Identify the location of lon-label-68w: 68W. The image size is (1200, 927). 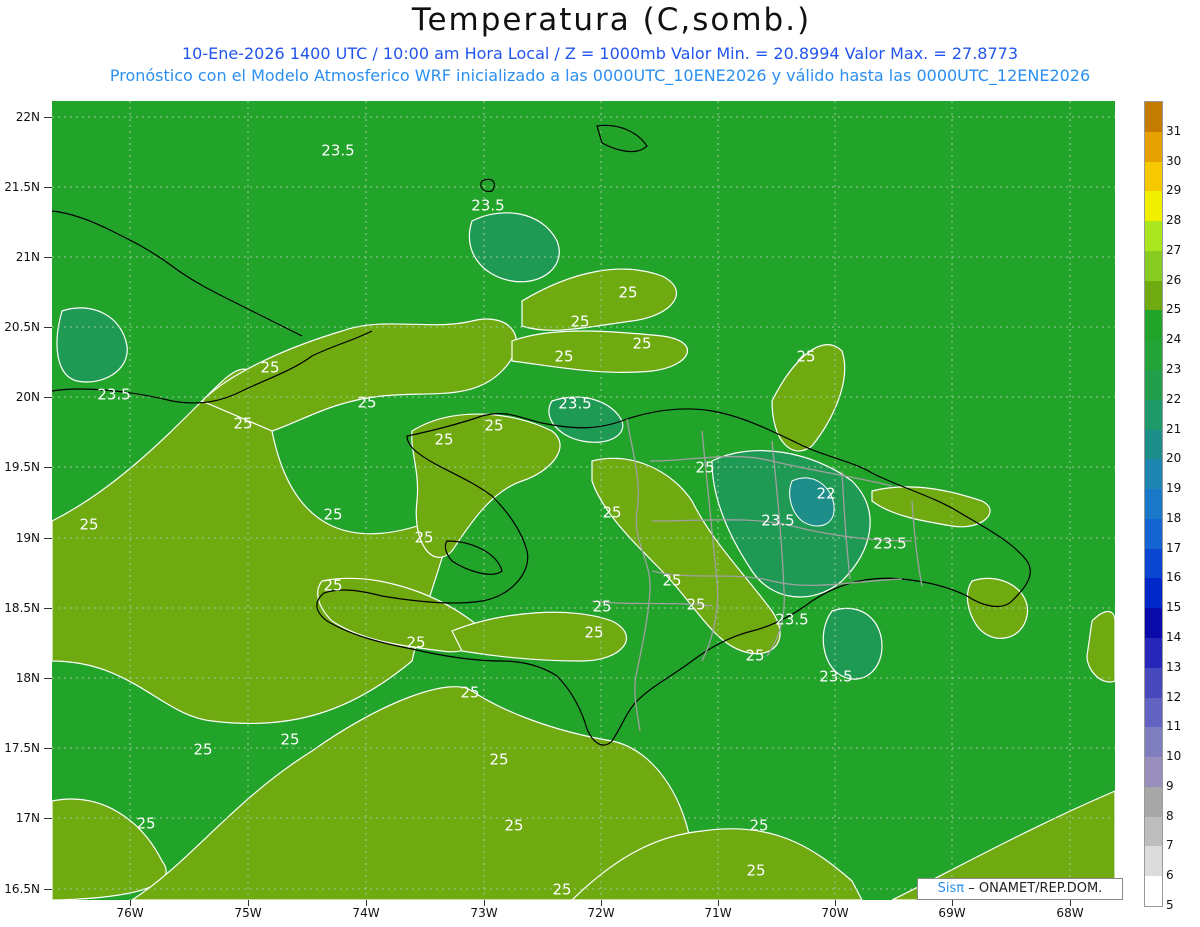
(1070, 913).